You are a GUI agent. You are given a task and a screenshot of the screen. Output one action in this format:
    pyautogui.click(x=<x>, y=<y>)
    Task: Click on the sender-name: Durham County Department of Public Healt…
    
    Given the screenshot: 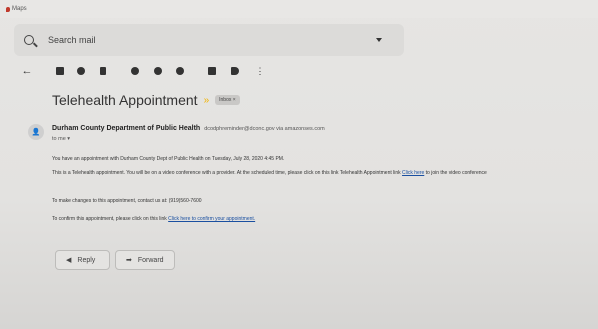 What is the action you would take?
    pyautogui.click(x=126, y=128)
    